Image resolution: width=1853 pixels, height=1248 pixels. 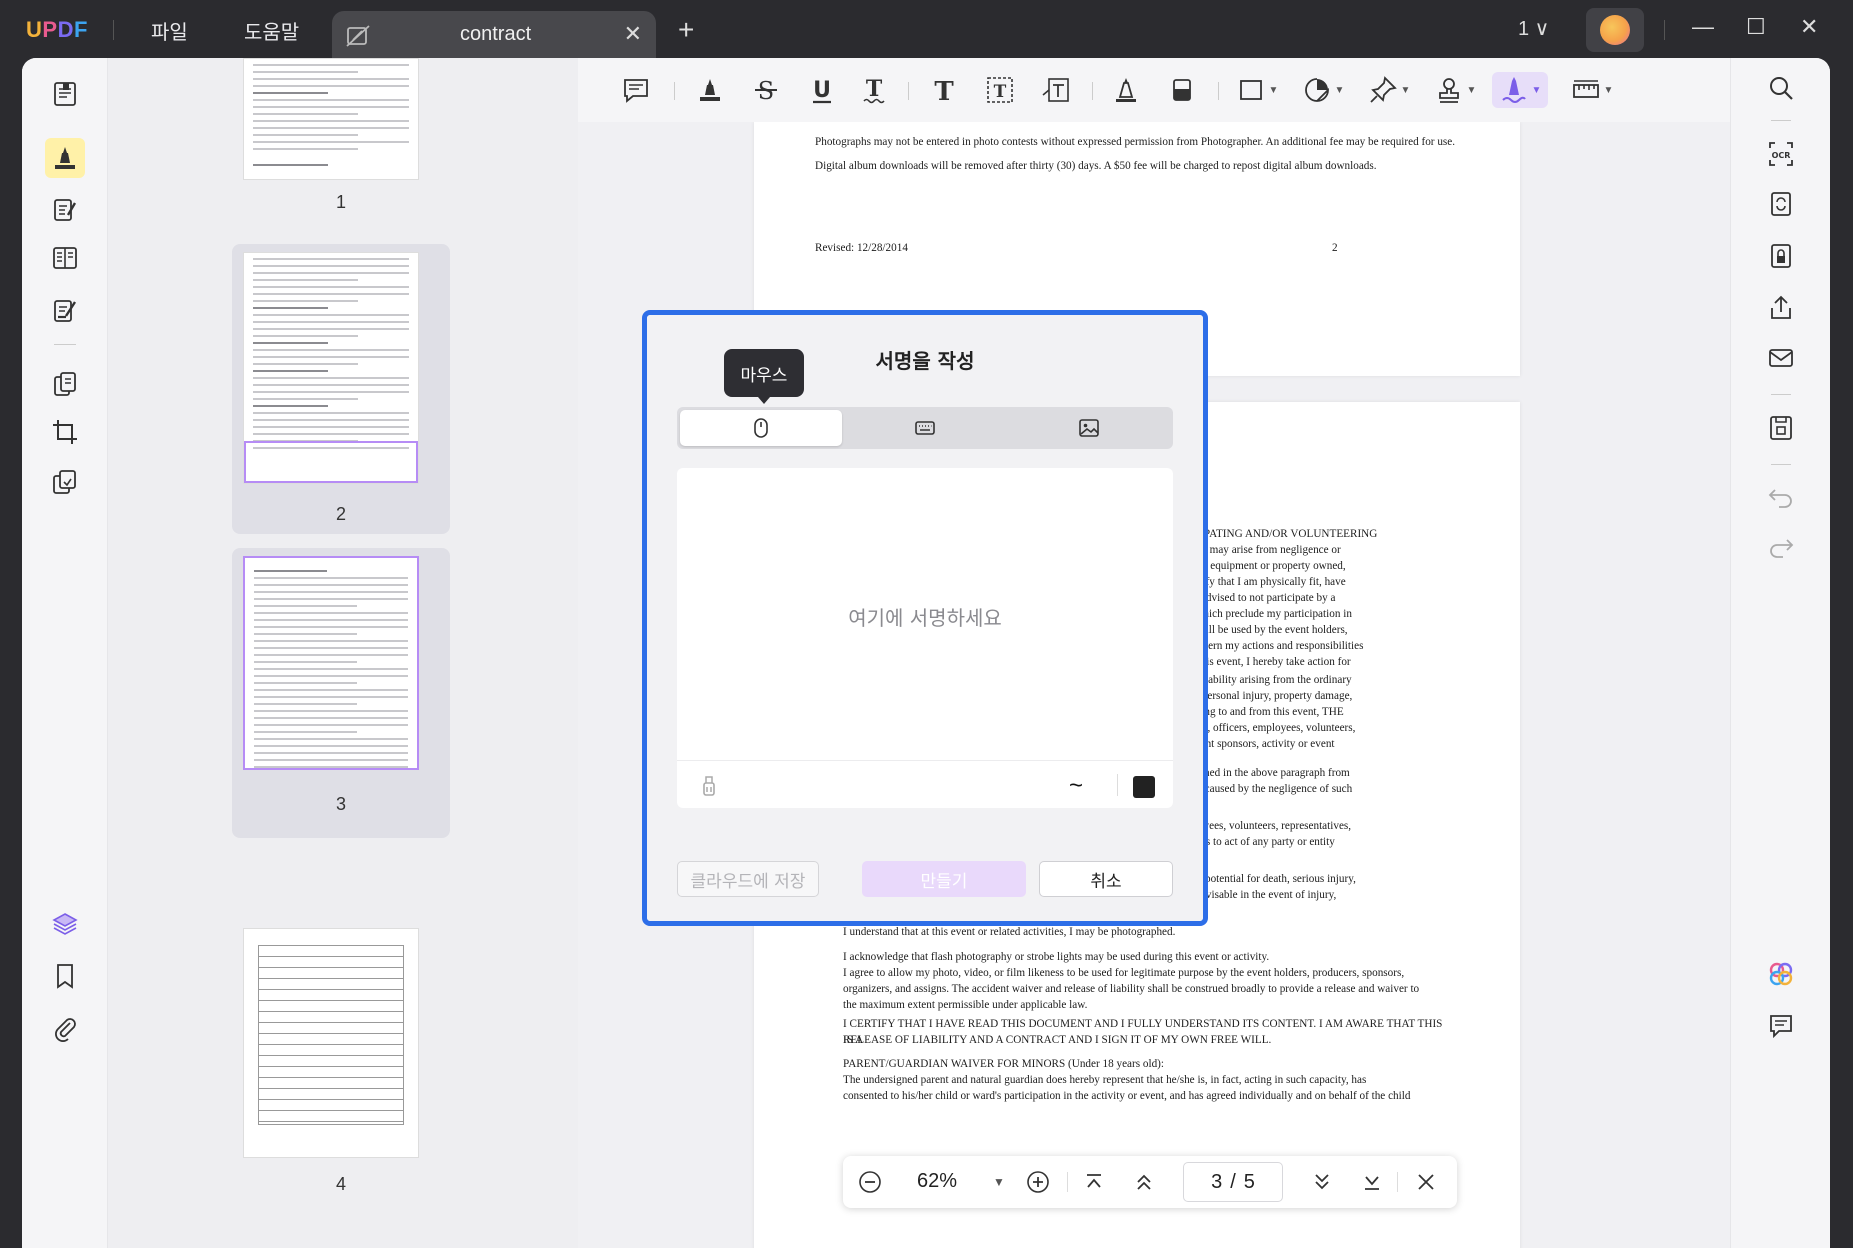 I want to click on thumbnail-page-4: 4, so click(x=341, y=1083).